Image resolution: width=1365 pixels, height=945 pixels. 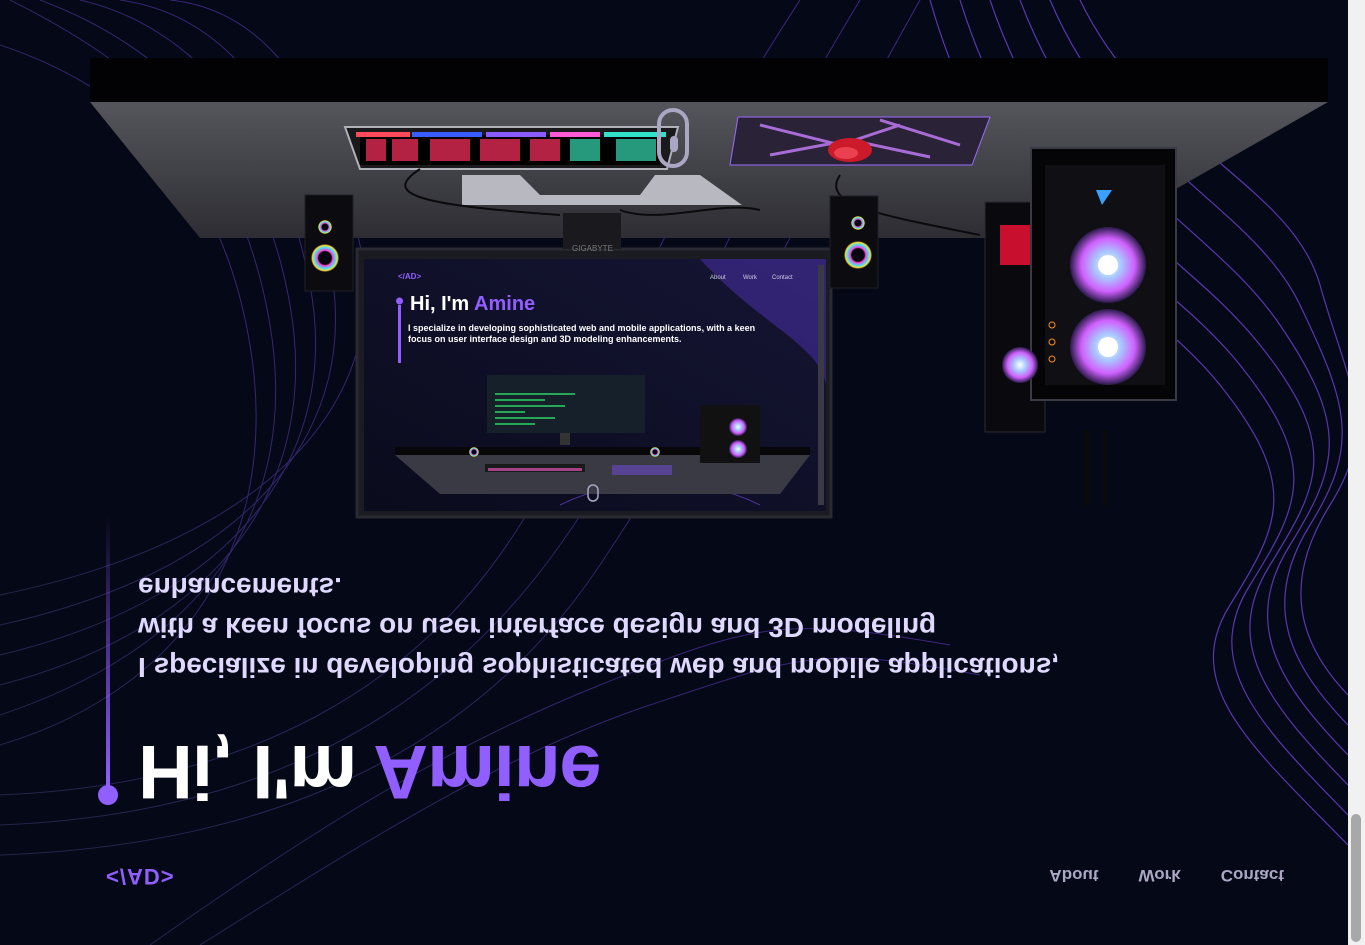 I want to click on hero-subtitle-line3: enhancements., so click(x=240, y=587).